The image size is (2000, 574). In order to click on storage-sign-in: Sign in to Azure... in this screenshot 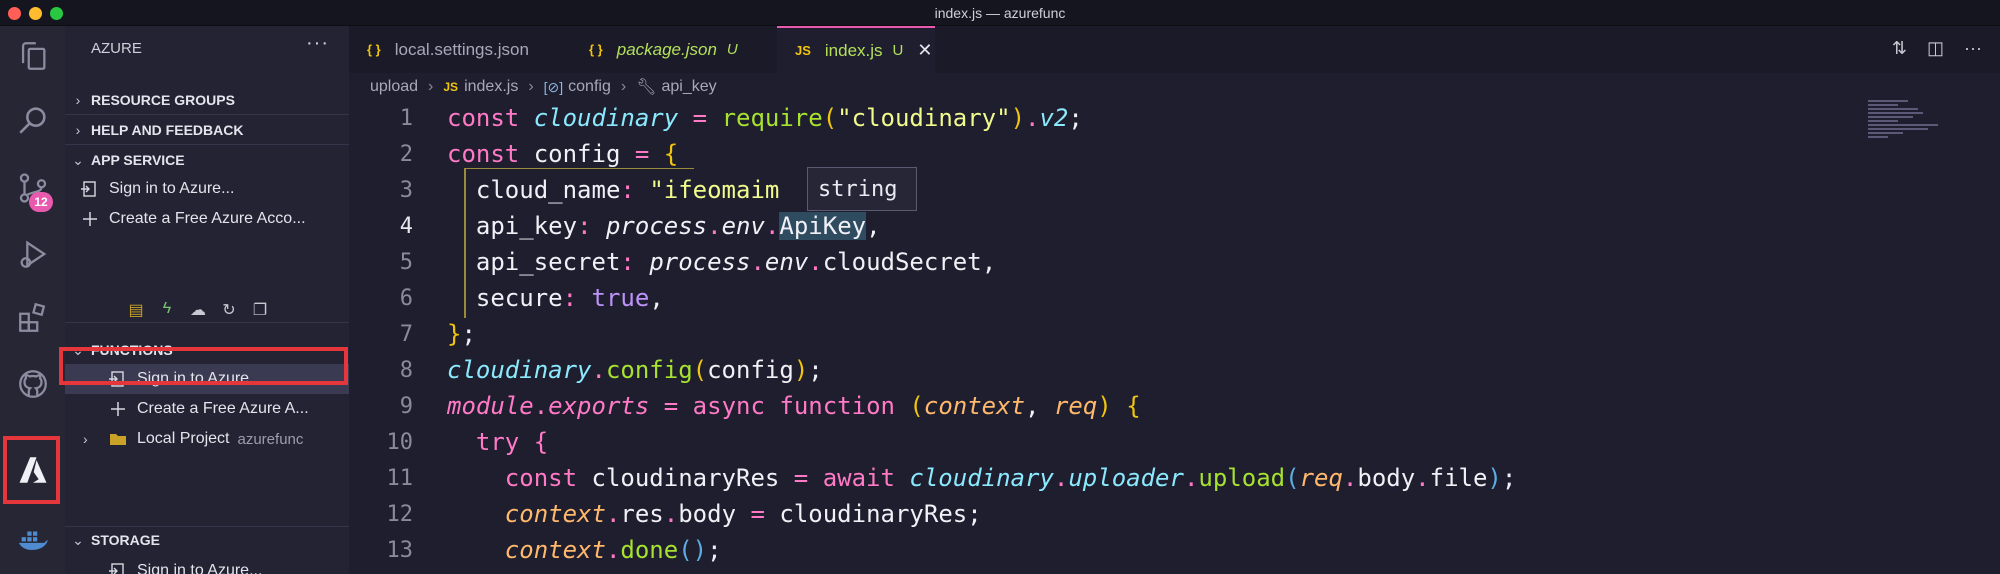, I will do `click(207, 565)`.